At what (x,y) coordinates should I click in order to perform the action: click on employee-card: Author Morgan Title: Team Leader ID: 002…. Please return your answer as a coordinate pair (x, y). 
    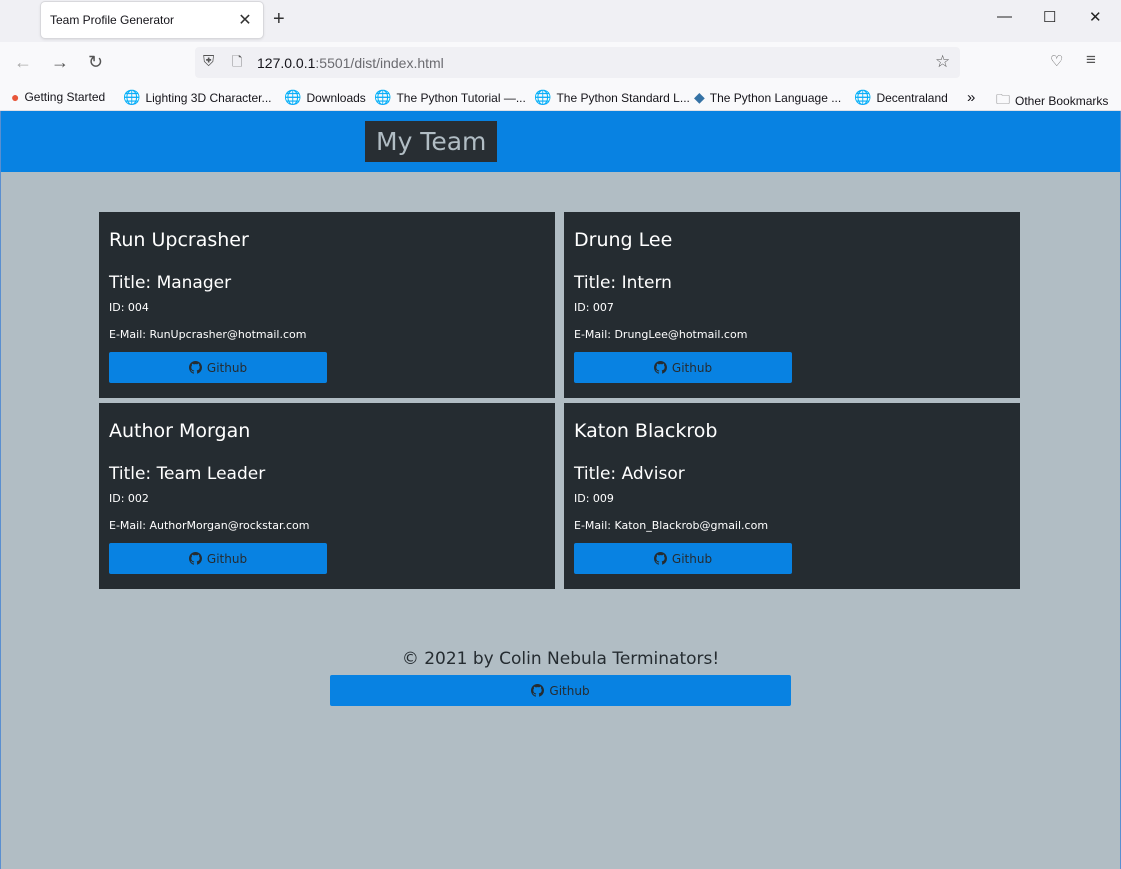
    Looking at the image, I should click on (327, 496).